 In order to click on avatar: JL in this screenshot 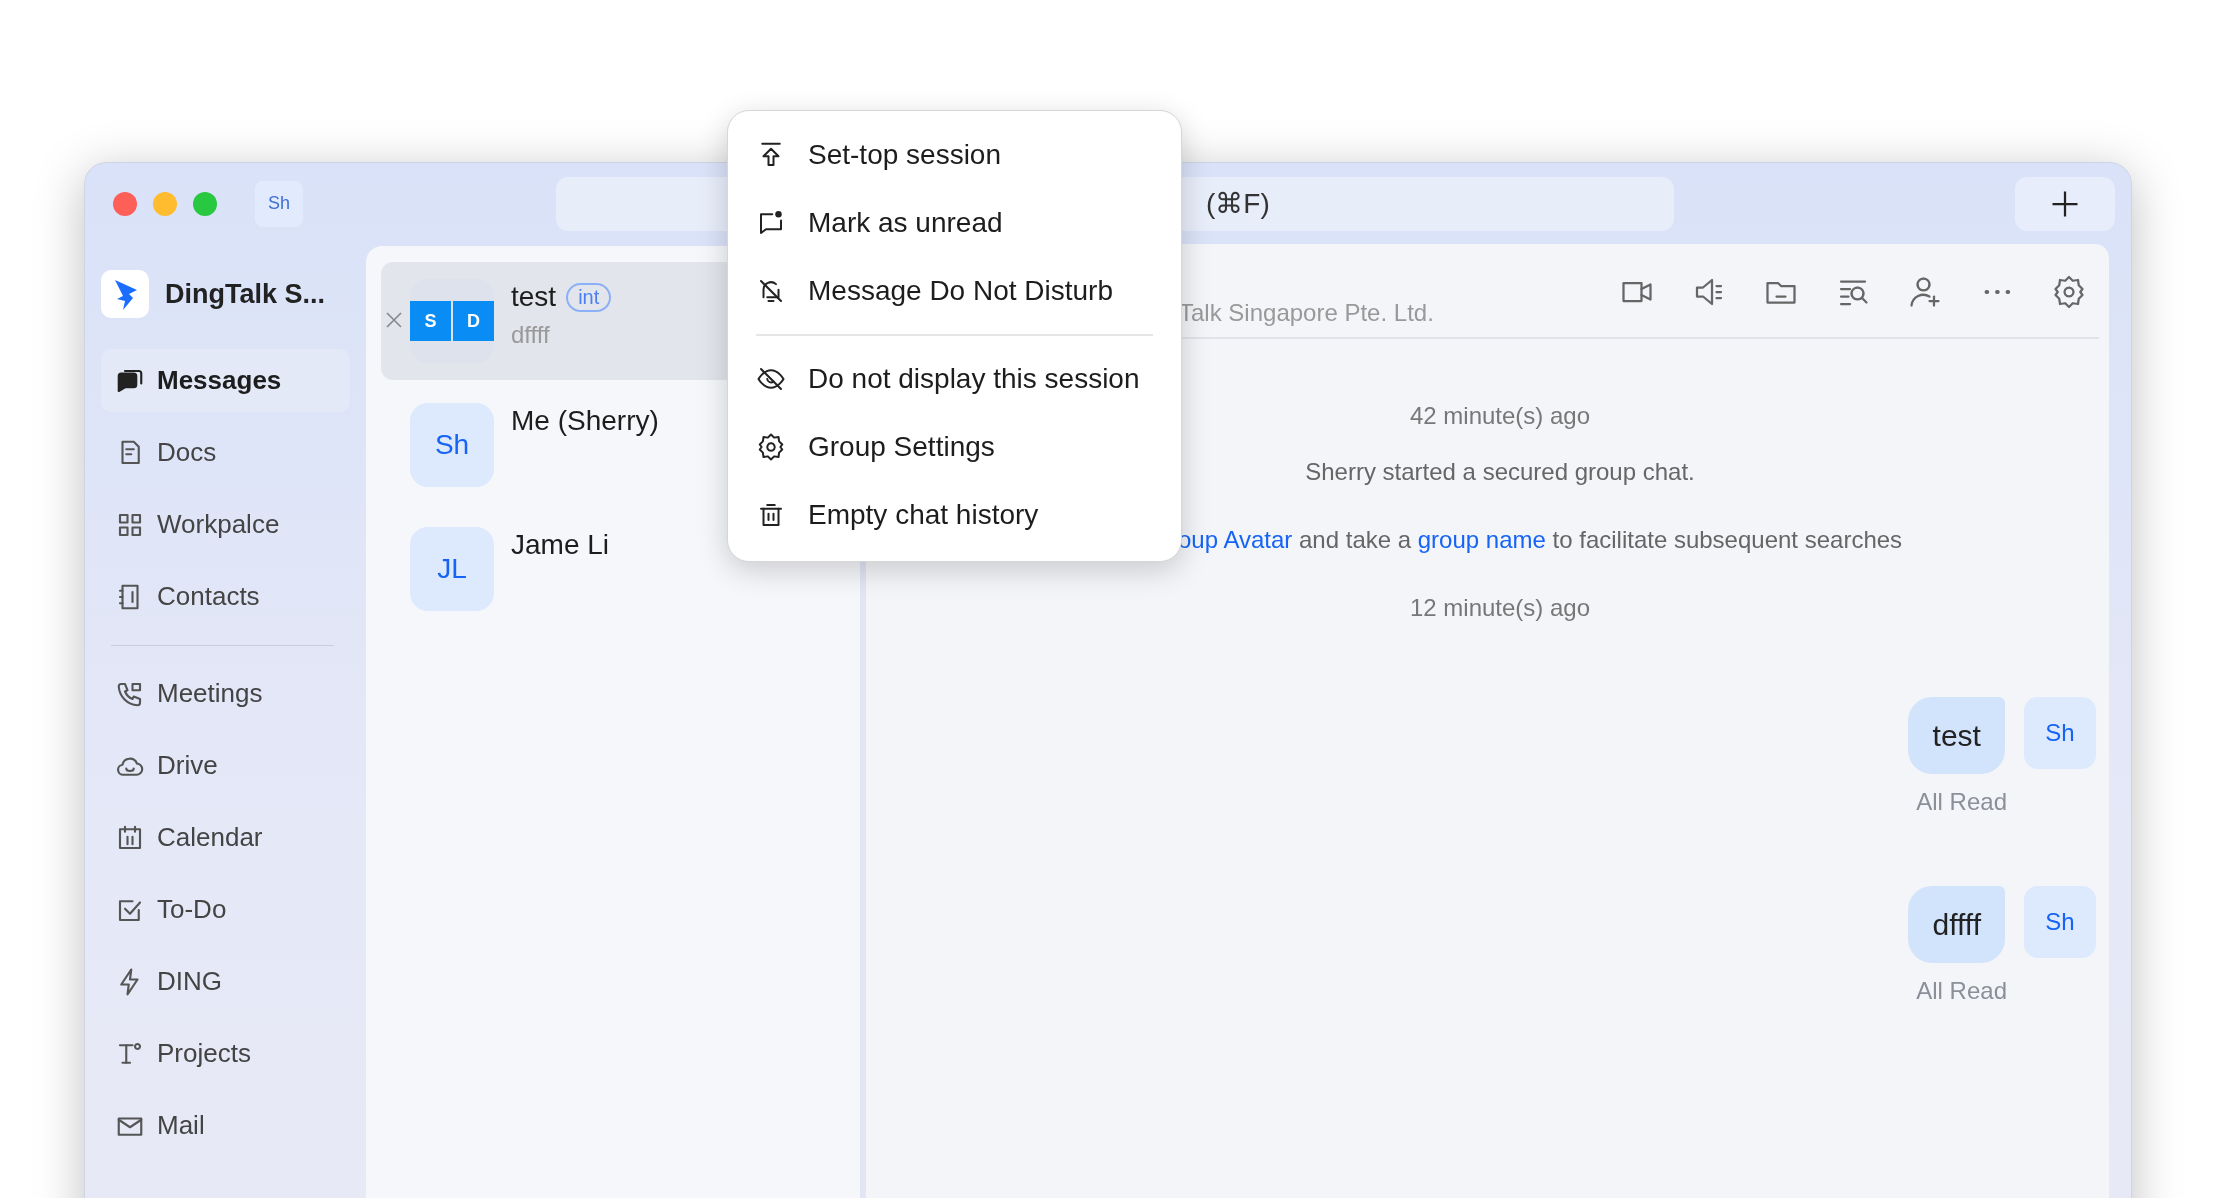, I will do `click(452, 569)`.